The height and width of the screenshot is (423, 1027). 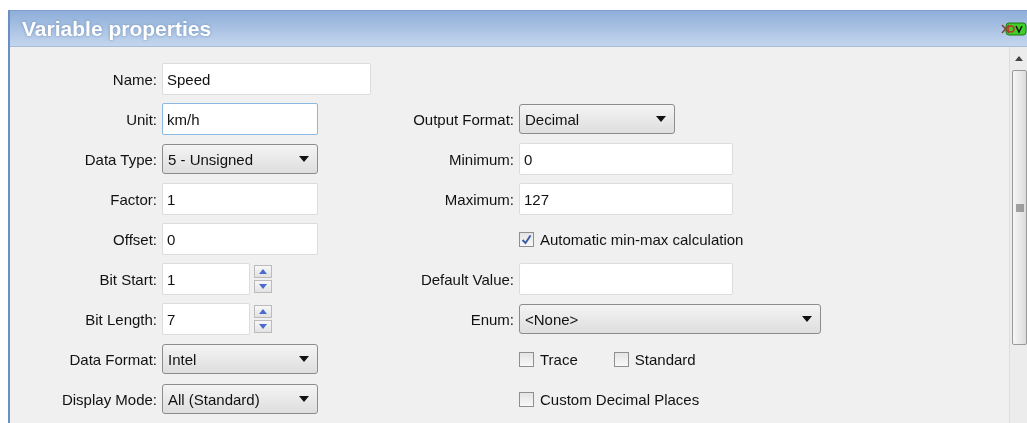 I want to click on field-label: Minimum:, so click(x=481, y=159).